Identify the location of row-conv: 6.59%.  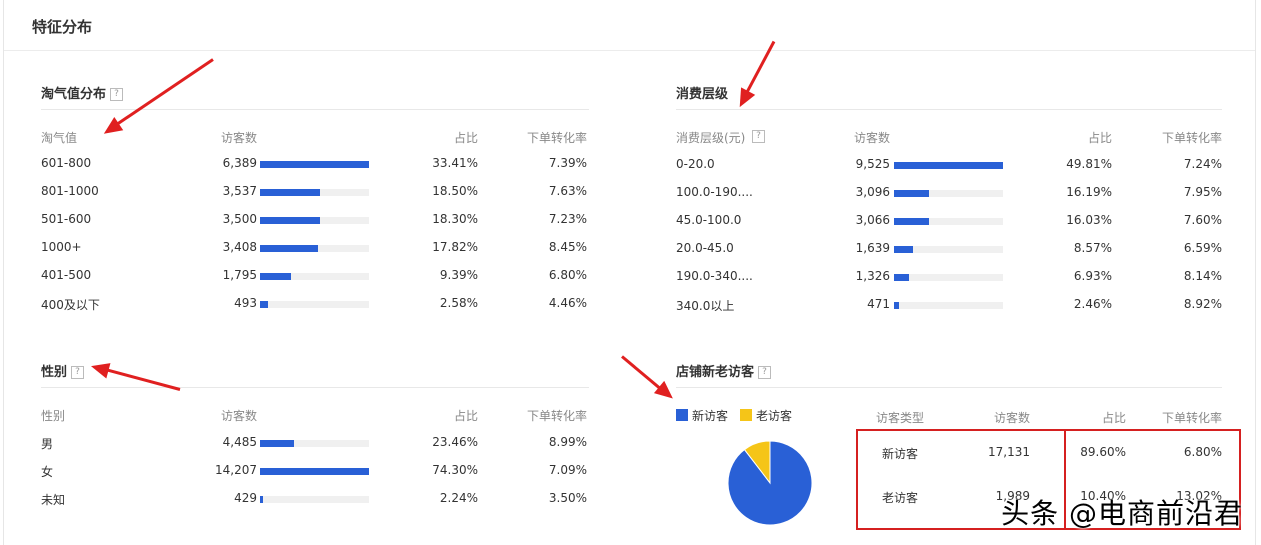
(1202, 248).